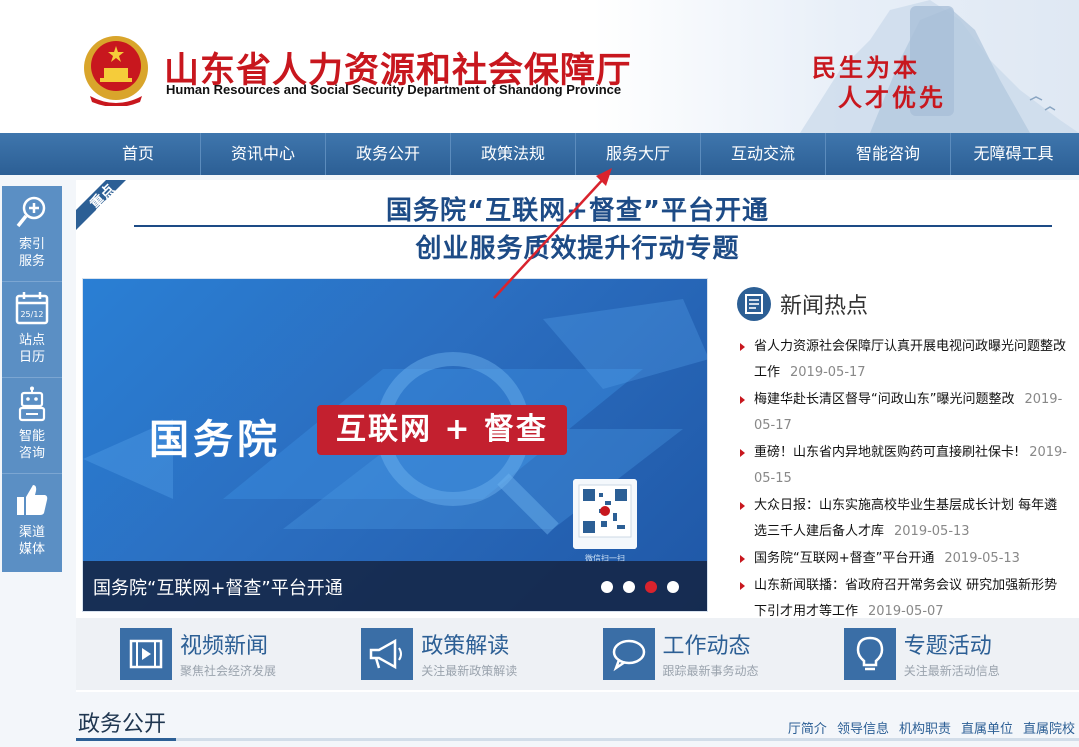 This screenshot has width=1079, height=747. What do you see at coordinates (32, 330) in the screenshot?
I see `sidebar-item-site-calendar: 25/12 站点日历` at bounding box center [32, 330].